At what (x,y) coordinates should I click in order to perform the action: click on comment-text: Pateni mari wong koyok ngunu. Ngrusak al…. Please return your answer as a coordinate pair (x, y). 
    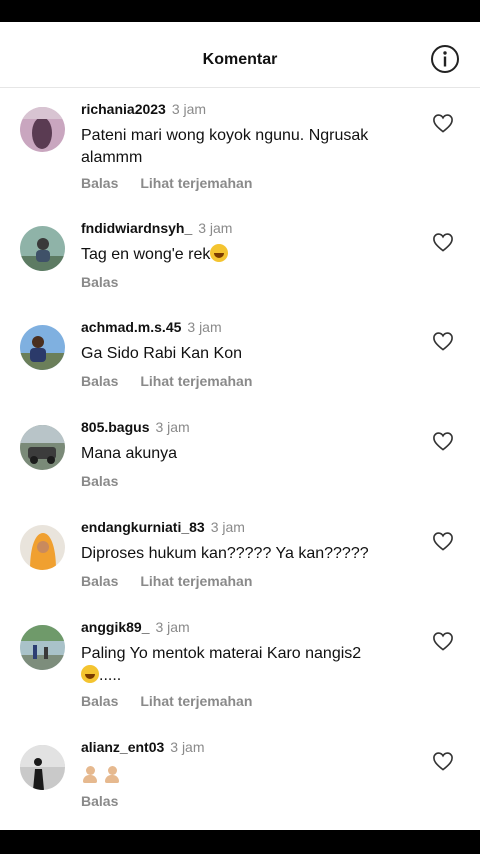
    Looking at the image, I should click on (225, 146).